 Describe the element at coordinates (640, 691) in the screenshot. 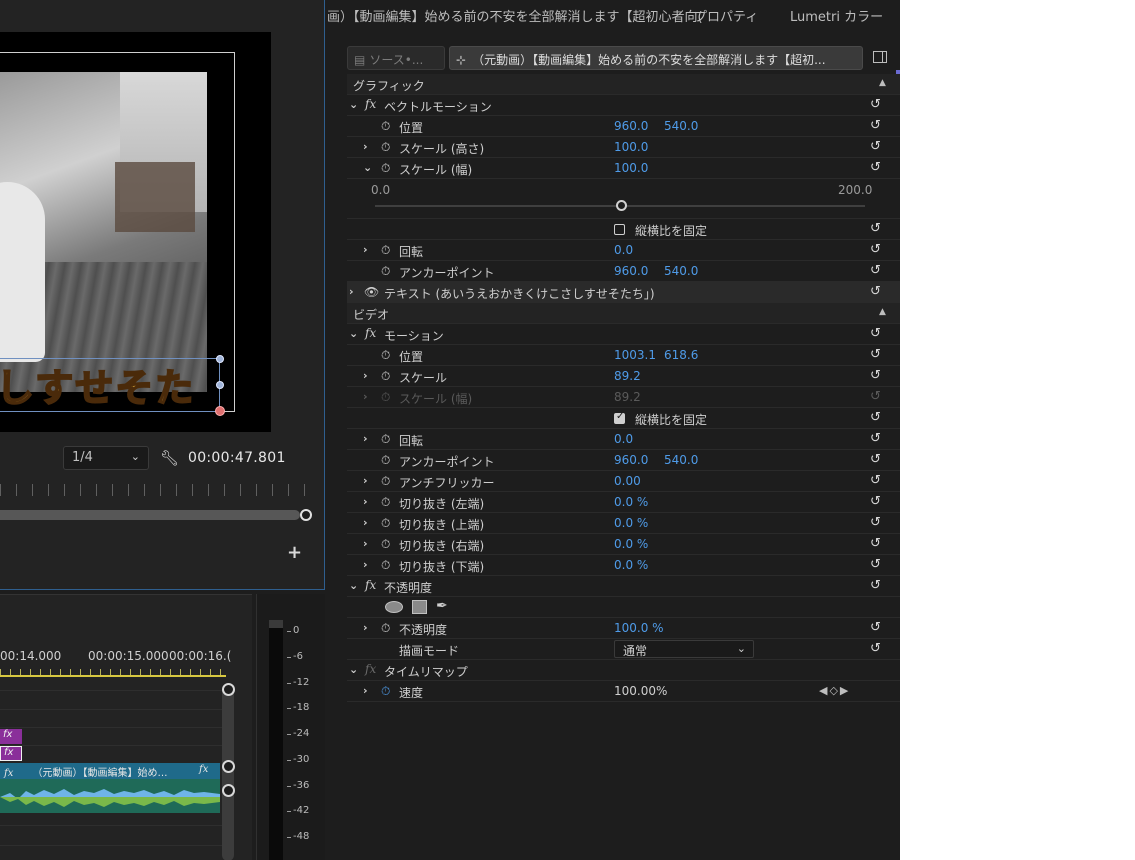

I see `speed-value: 100.00%` at that location.